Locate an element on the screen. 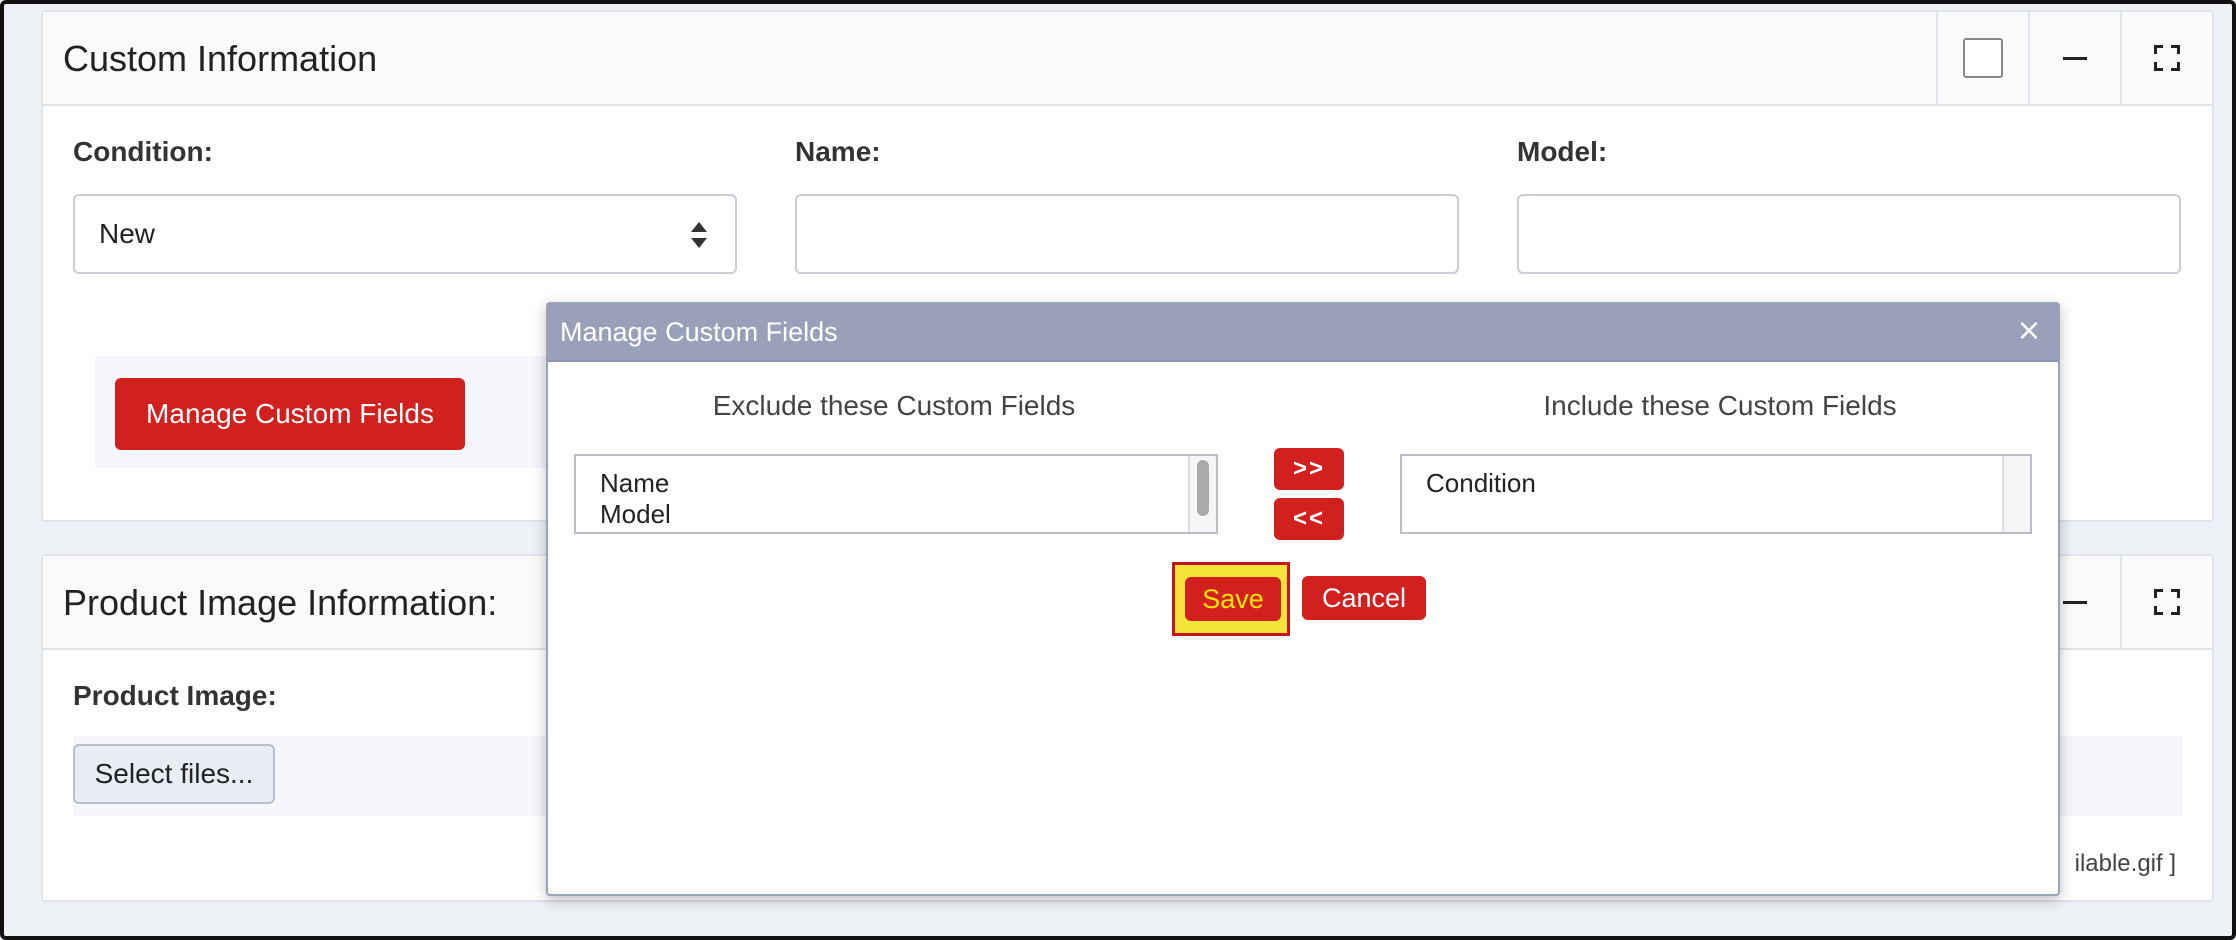  list-item: Condition is located at coordinates (1728, 483).